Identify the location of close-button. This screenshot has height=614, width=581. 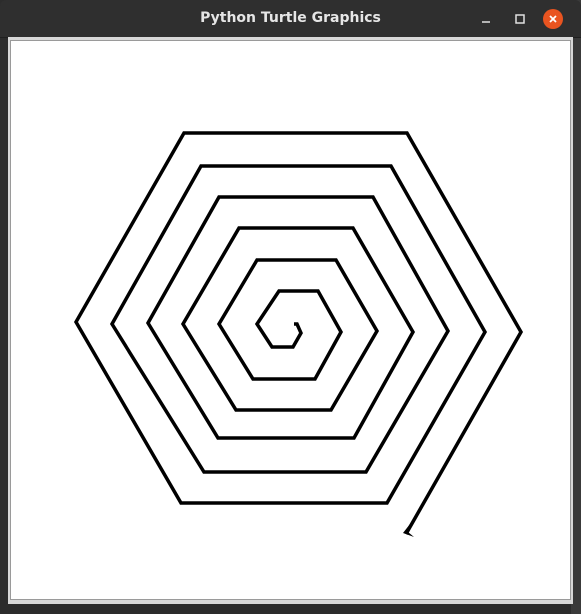
(553, 19).